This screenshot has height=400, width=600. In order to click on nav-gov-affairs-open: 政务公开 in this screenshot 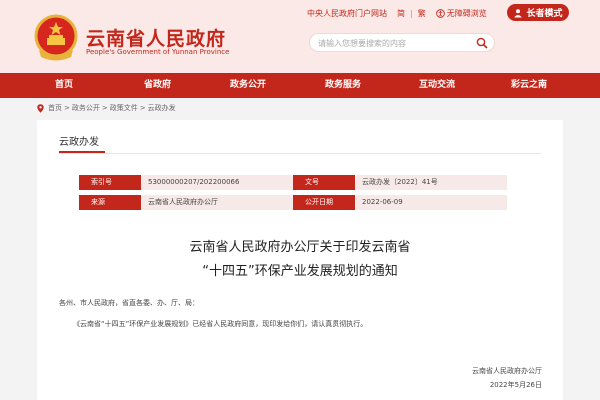, I will do `click(248, 85)`.